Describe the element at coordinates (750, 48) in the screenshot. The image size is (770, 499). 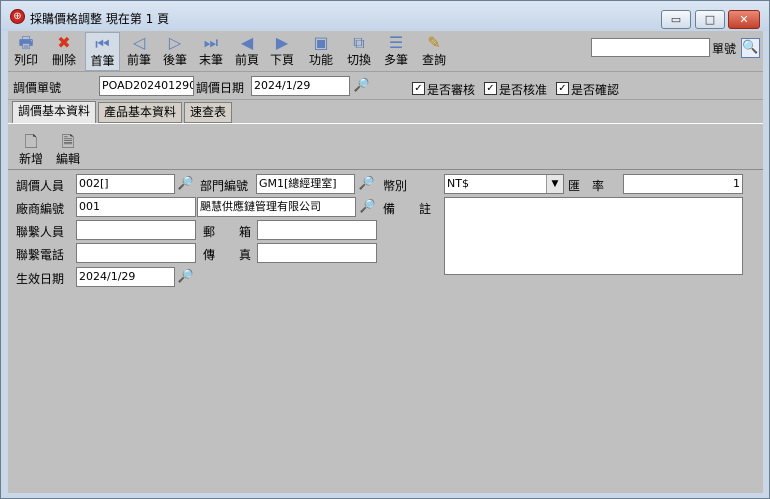
I see `search-icon: 🔍` at that location.